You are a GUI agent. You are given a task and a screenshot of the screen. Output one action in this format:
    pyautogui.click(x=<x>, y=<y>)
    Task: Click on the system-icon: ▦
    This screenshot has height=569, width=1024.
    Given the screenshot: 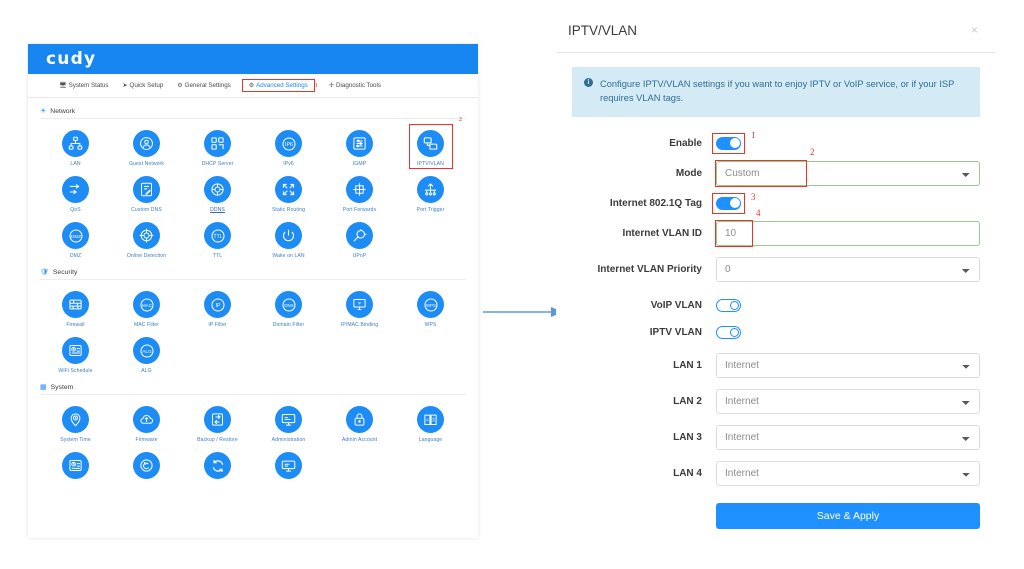 What is the action you would take?
    pyautogui.click(x=43, y=387)
    